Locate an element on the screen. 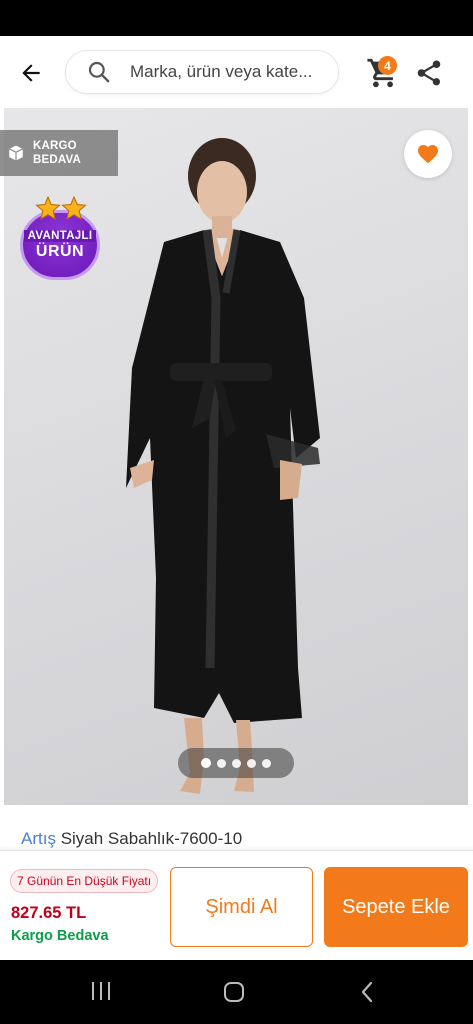 The width and height of the screenshot is (473, 1024). star-icon is located at coordinates (61, 208).